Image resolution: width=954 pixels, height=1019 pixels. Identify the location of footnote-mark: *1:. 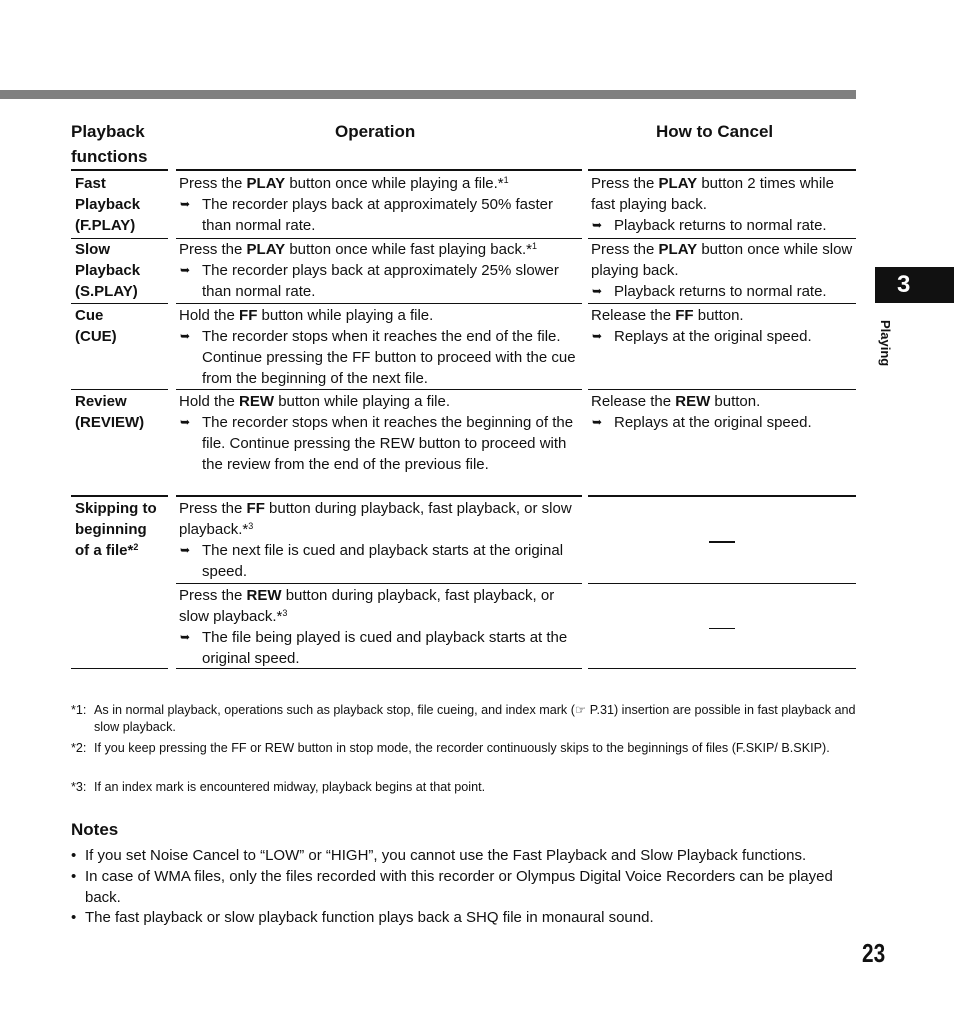
(79, 710).